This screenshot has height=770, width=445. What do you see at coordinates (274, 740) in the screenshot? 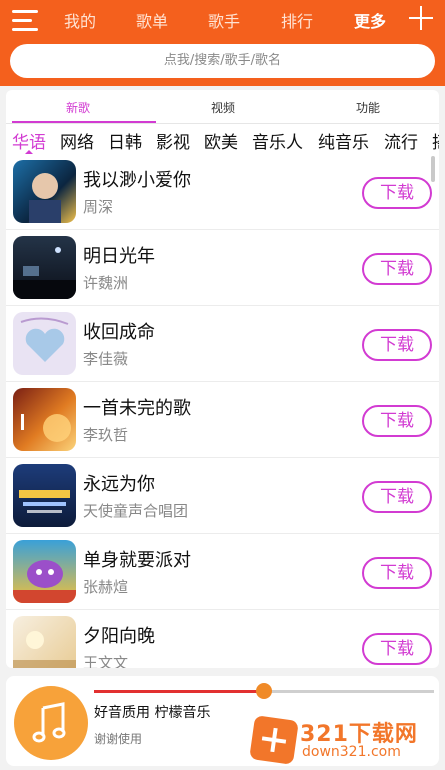
I see `watermark-logo-icon` at bounding box center [274, 740].